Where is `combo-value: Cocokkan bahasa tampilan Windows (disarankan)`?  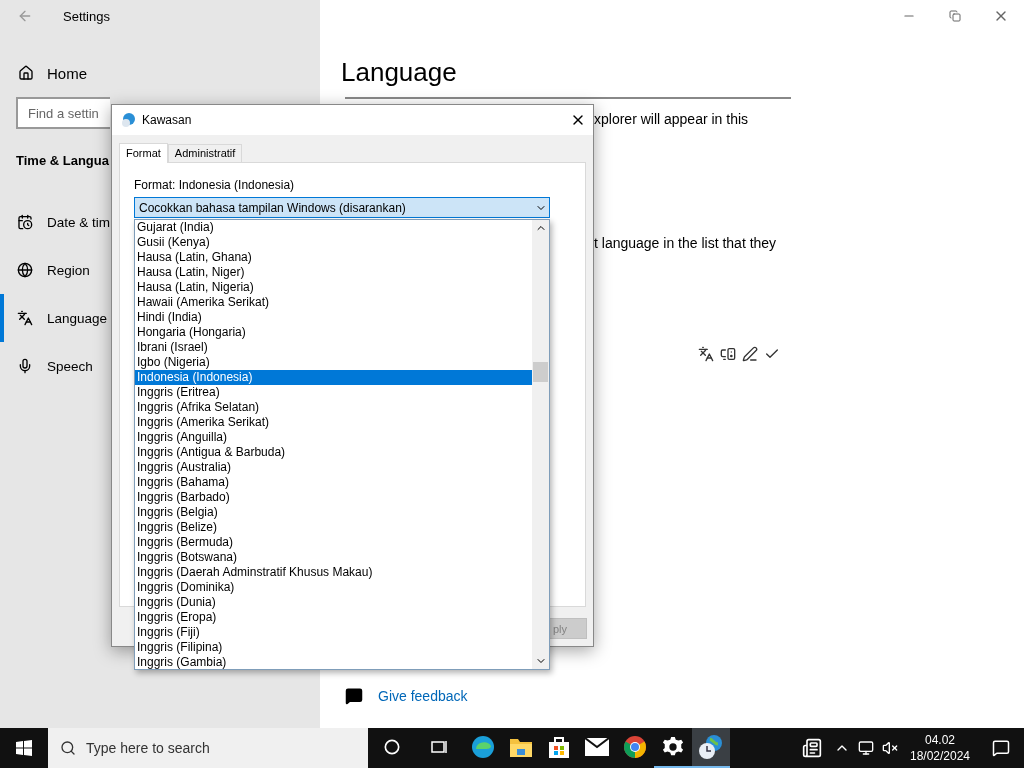
combo-value: Cocokkan bahasa tampilan Windows (disarankan) is located at coordinates (272, 207).